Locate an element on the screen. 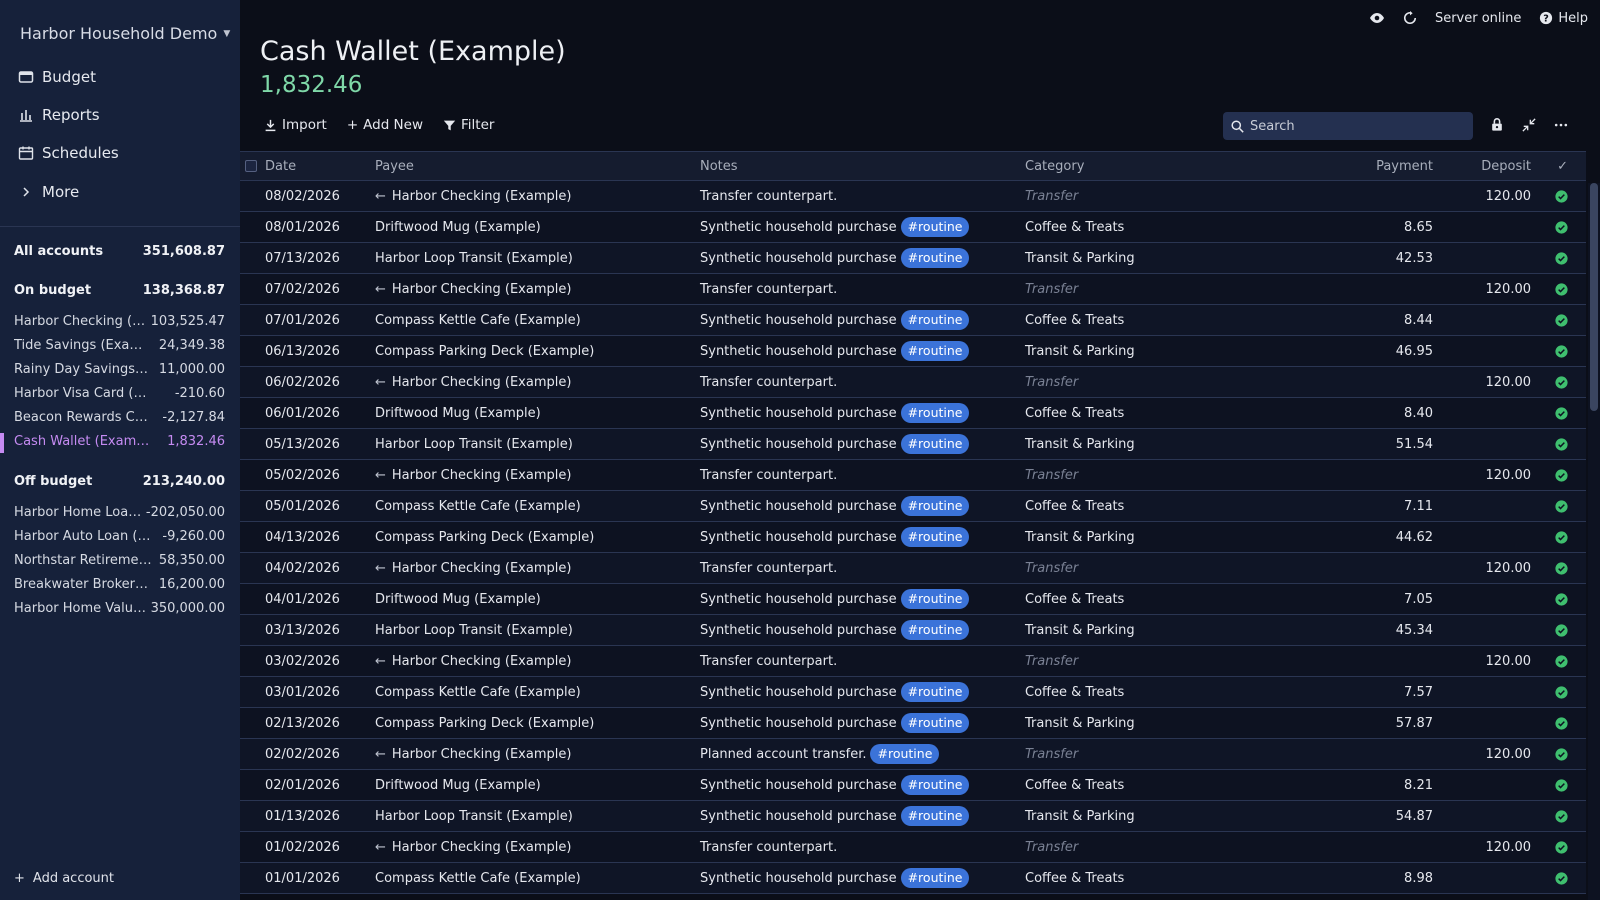 Image resolution: width=1600 pixels, height=900 pixels. cell-payee: Compass Kettle Cafe (Example) is located at coordinates (478, 878).